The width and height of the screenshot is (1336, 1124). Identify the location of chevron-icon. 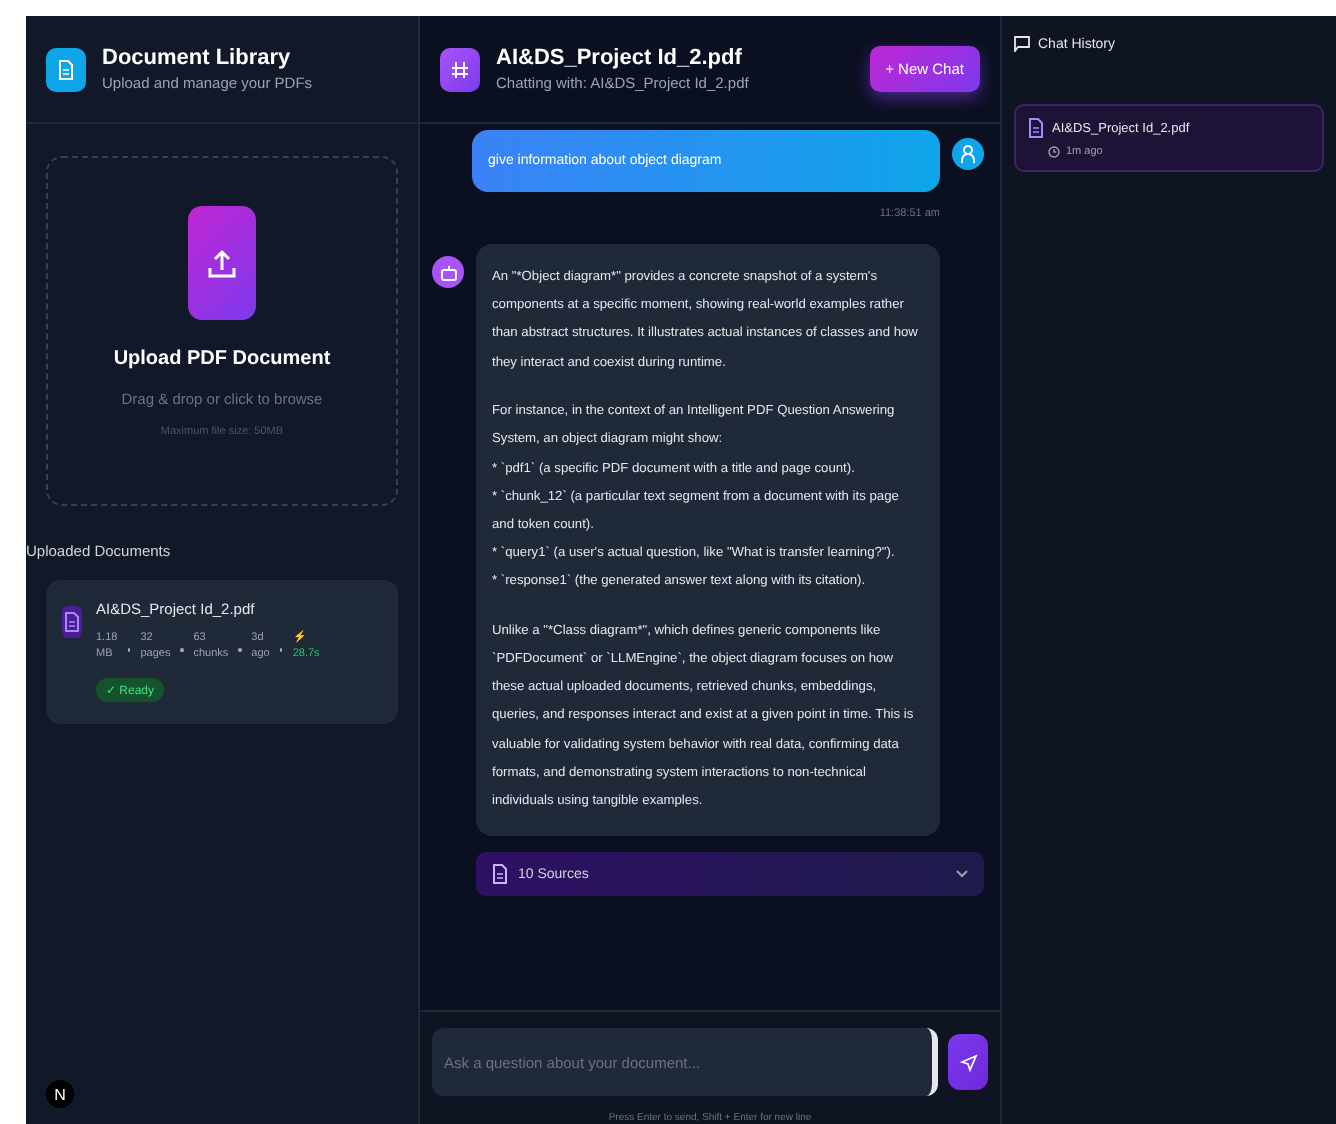
(962, 874).